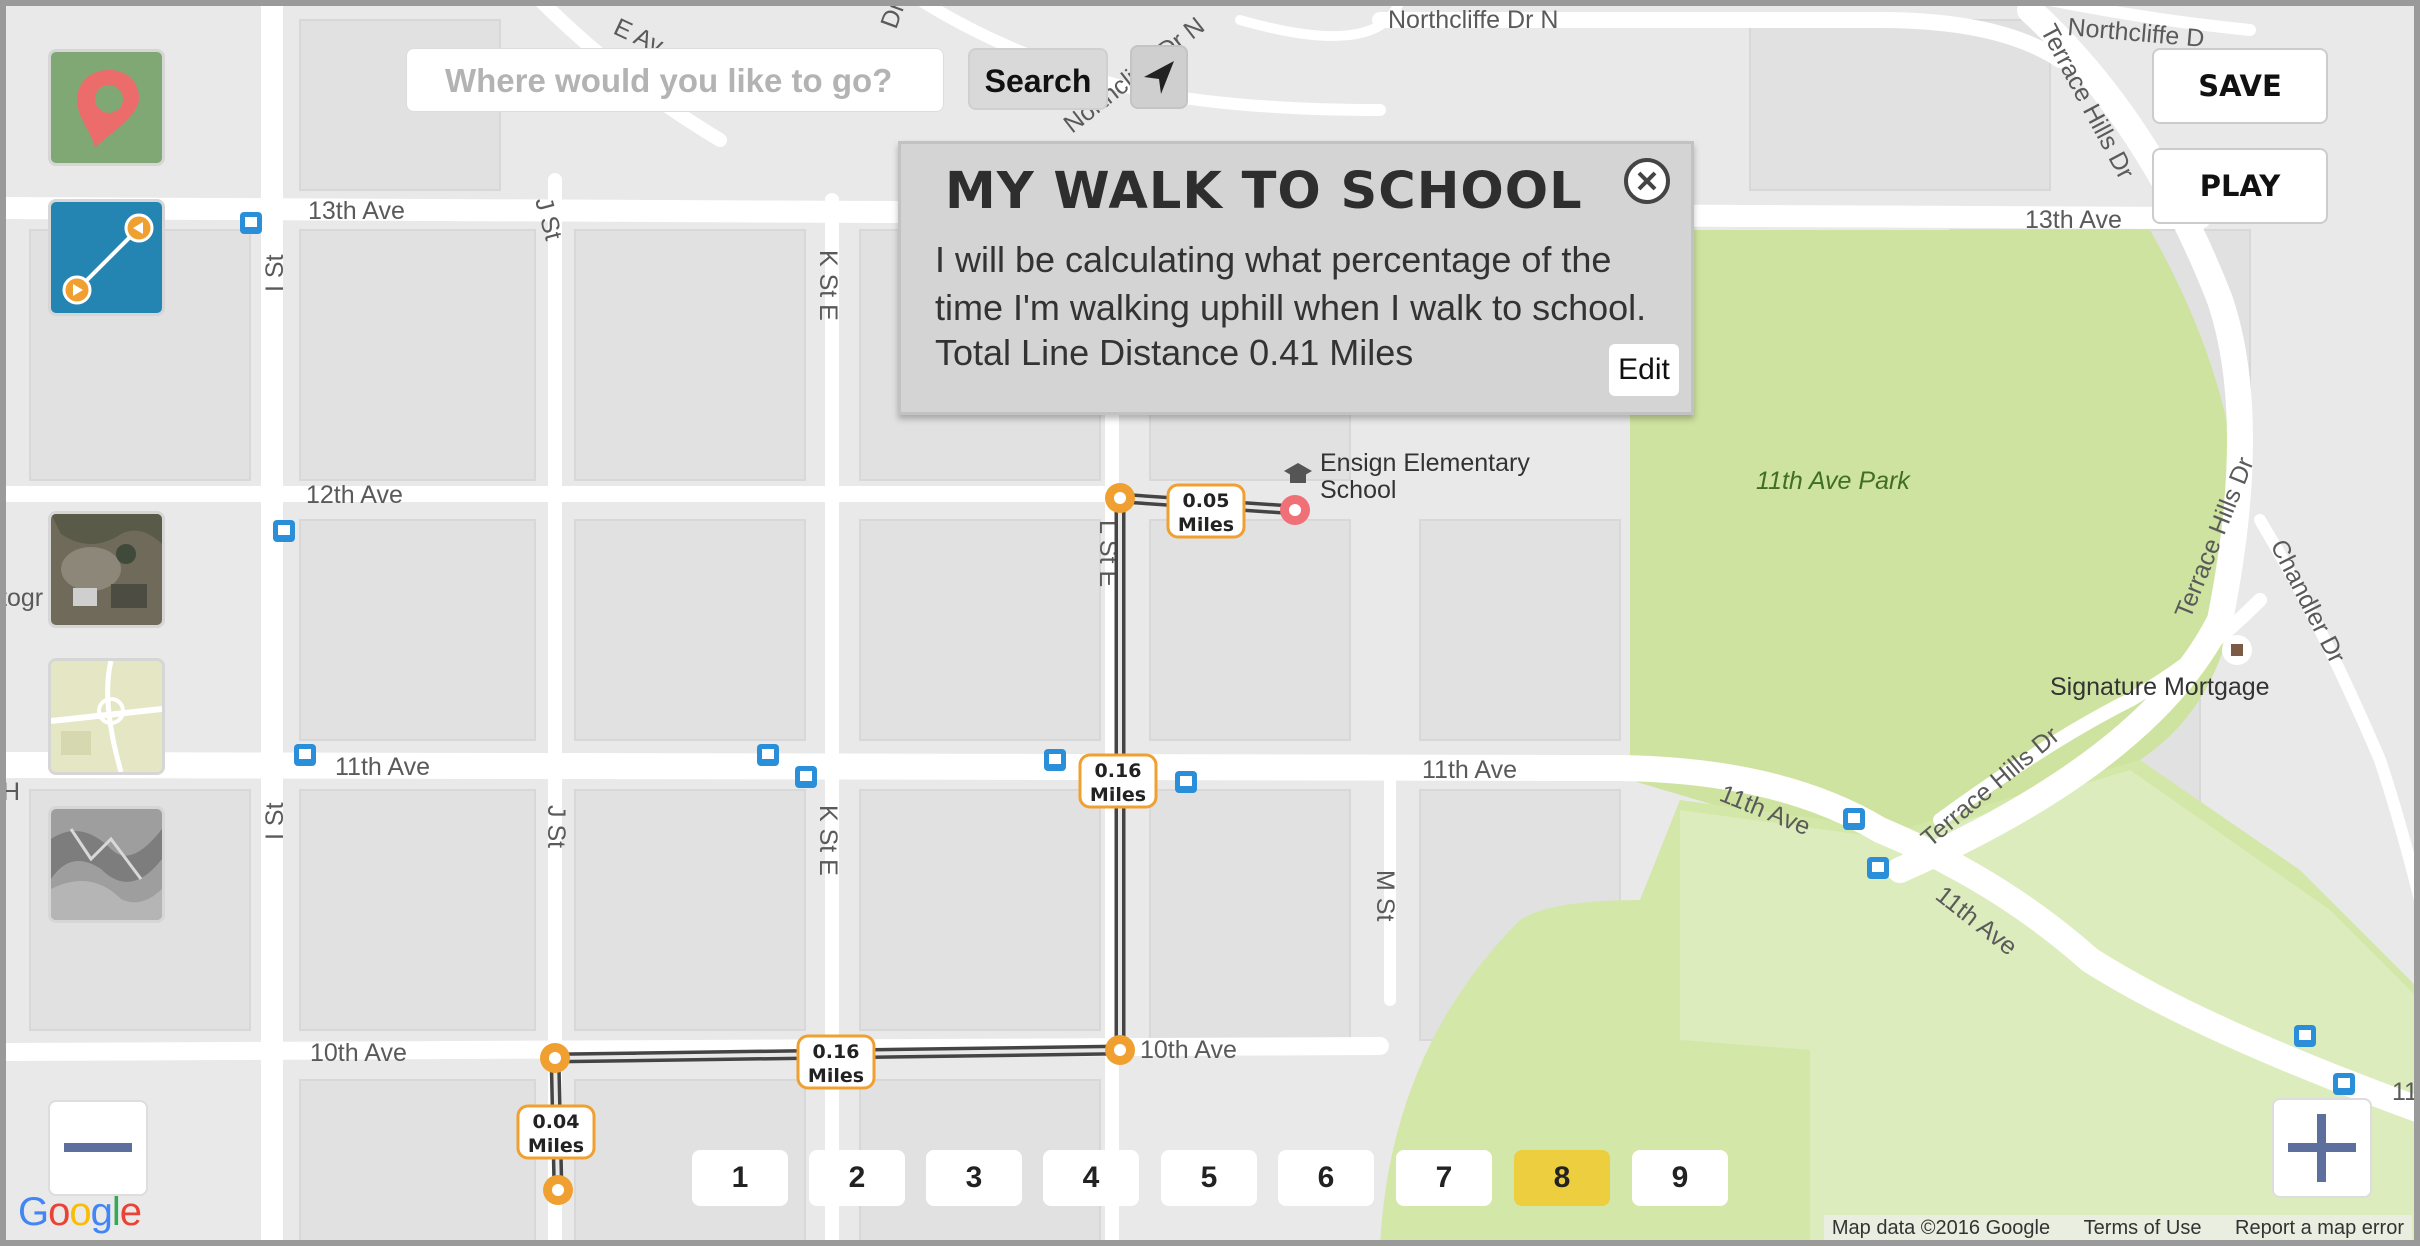  Describe the element at coordinates (80, 1212) in the screenshot. I see `google-logo: Google` at that location.